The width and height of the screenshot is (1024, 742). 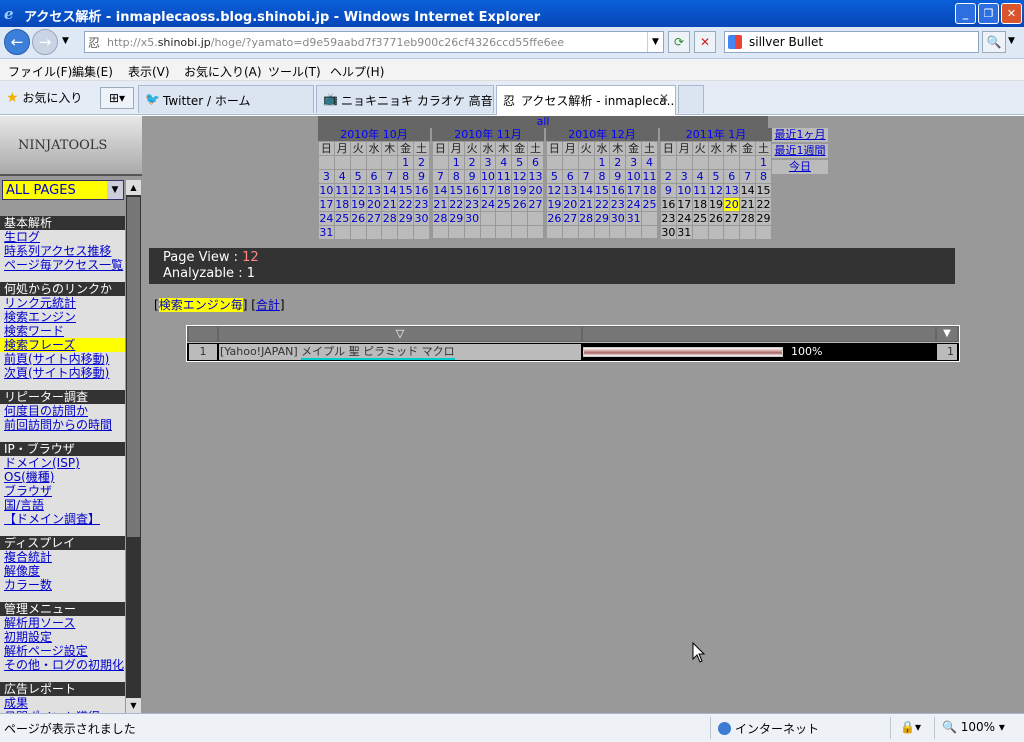 I want to click on calendar-day: 3, so click(x=326, y=176).